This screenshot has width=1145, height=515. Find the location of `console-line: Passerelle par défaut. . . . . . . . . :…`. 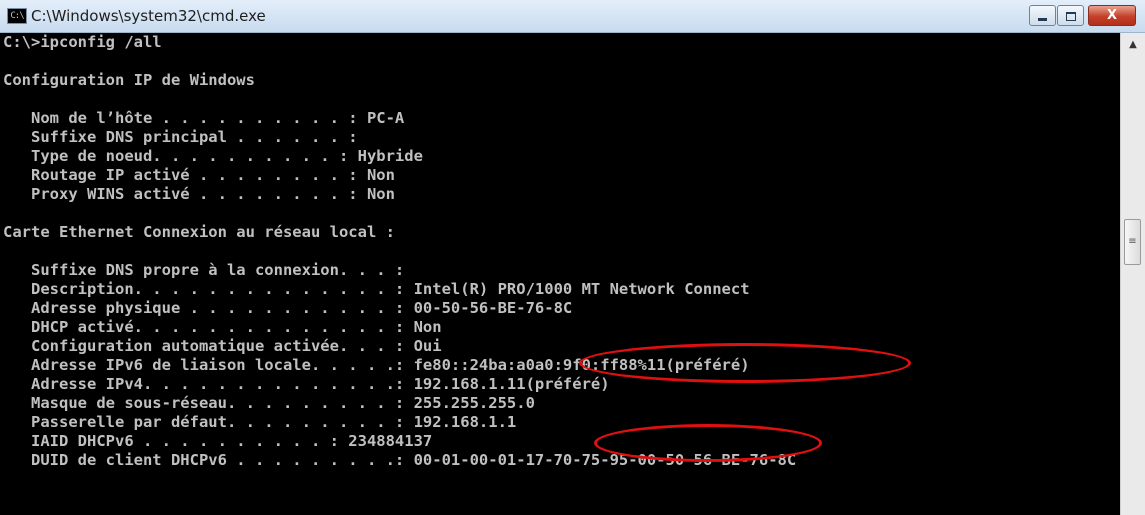

console-line: Passerelle par défaut. . . . . . . . . :… is located at coordinates (260, 422).